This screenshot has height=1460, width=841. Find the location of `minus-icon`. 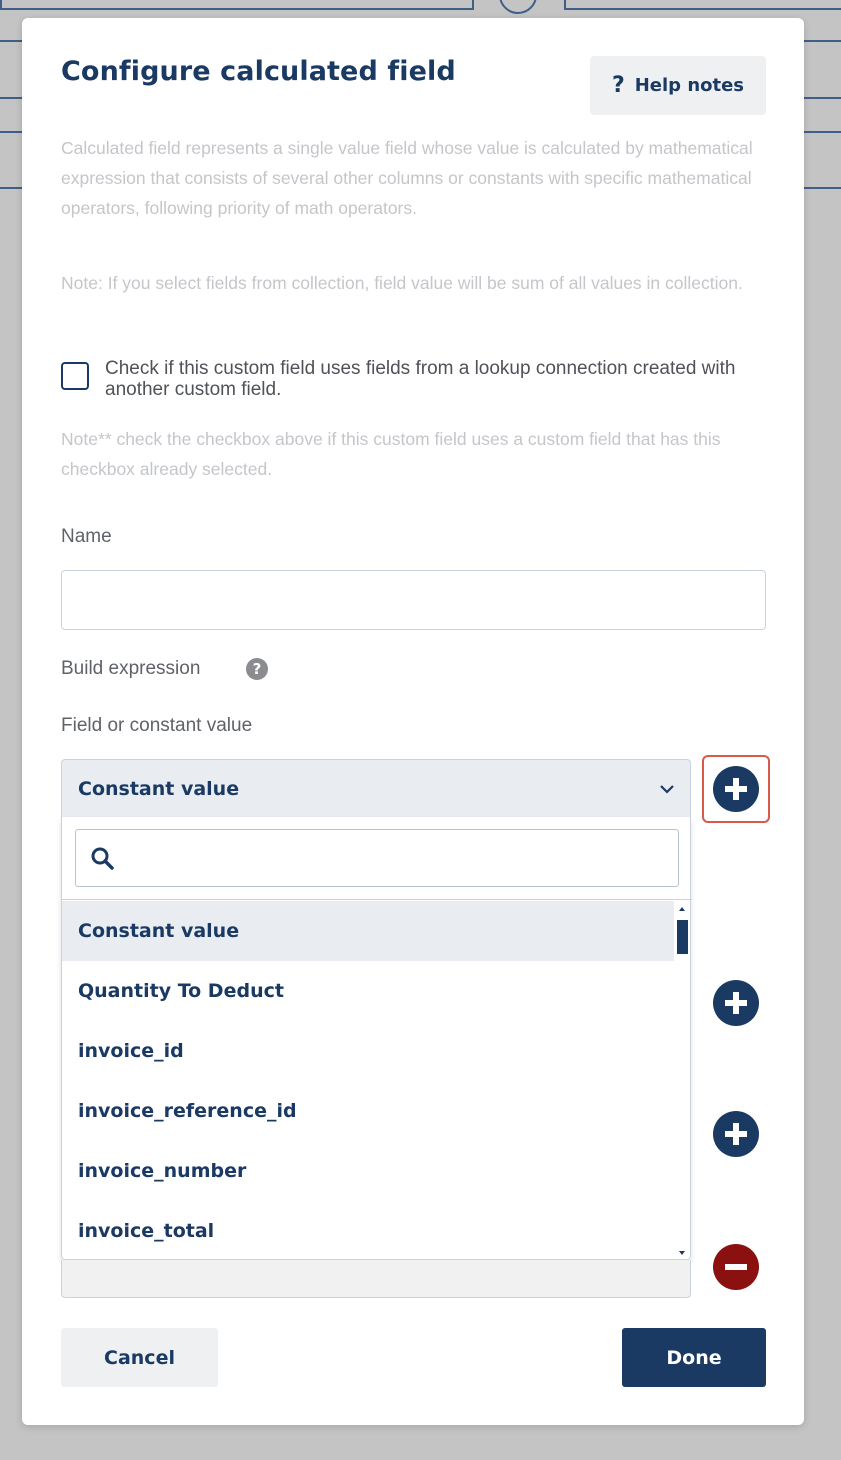

minus-icon is located at coordinates (736, 1267).